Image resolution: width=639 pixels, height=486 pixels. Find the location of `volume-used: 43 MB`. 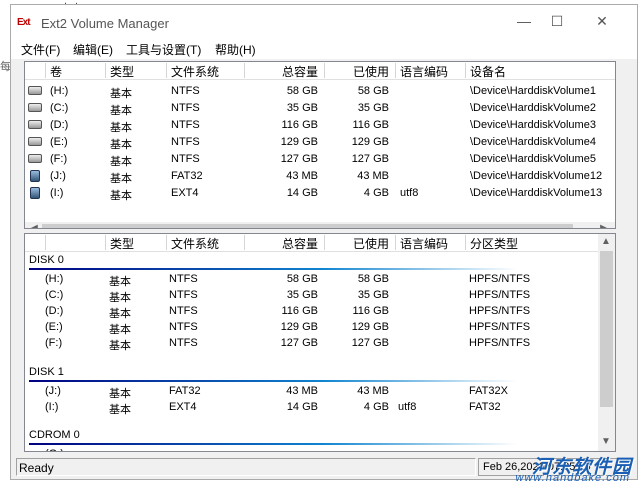

volume-used: 43 MB is located at coordinates (373, 176).